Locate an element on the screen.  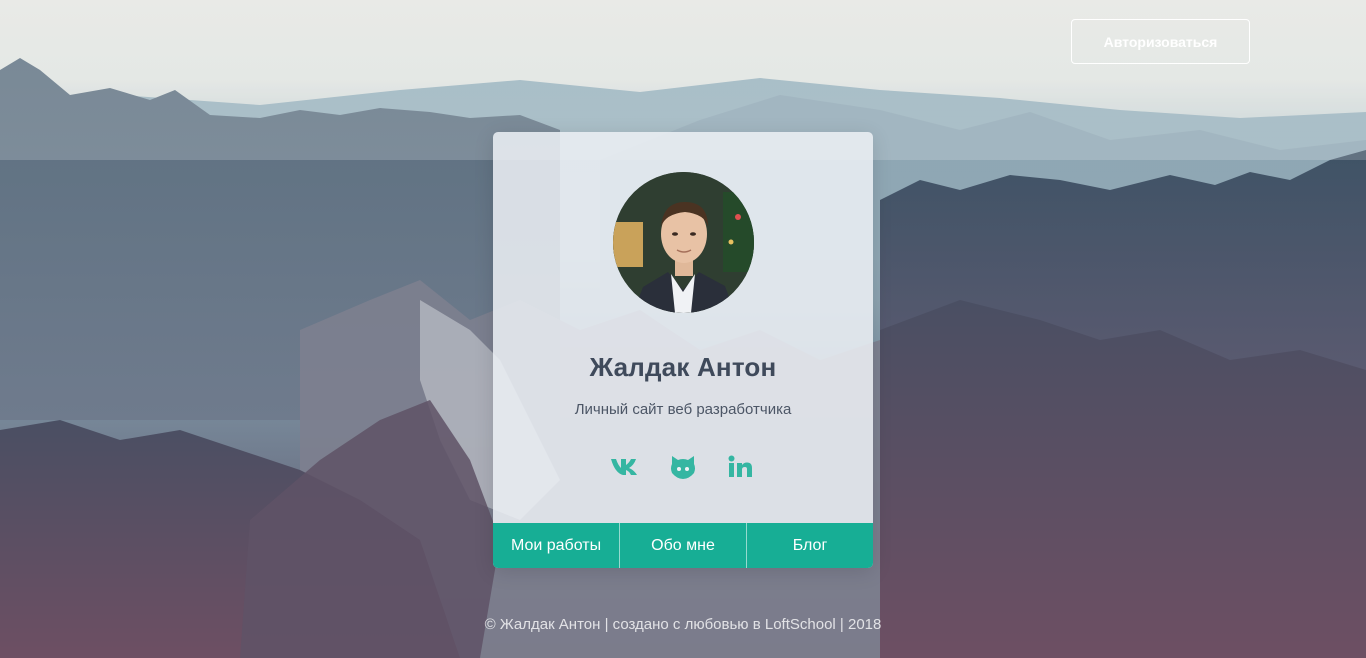
nav-item-works: Мои работы is located at coordinates (556, 545).